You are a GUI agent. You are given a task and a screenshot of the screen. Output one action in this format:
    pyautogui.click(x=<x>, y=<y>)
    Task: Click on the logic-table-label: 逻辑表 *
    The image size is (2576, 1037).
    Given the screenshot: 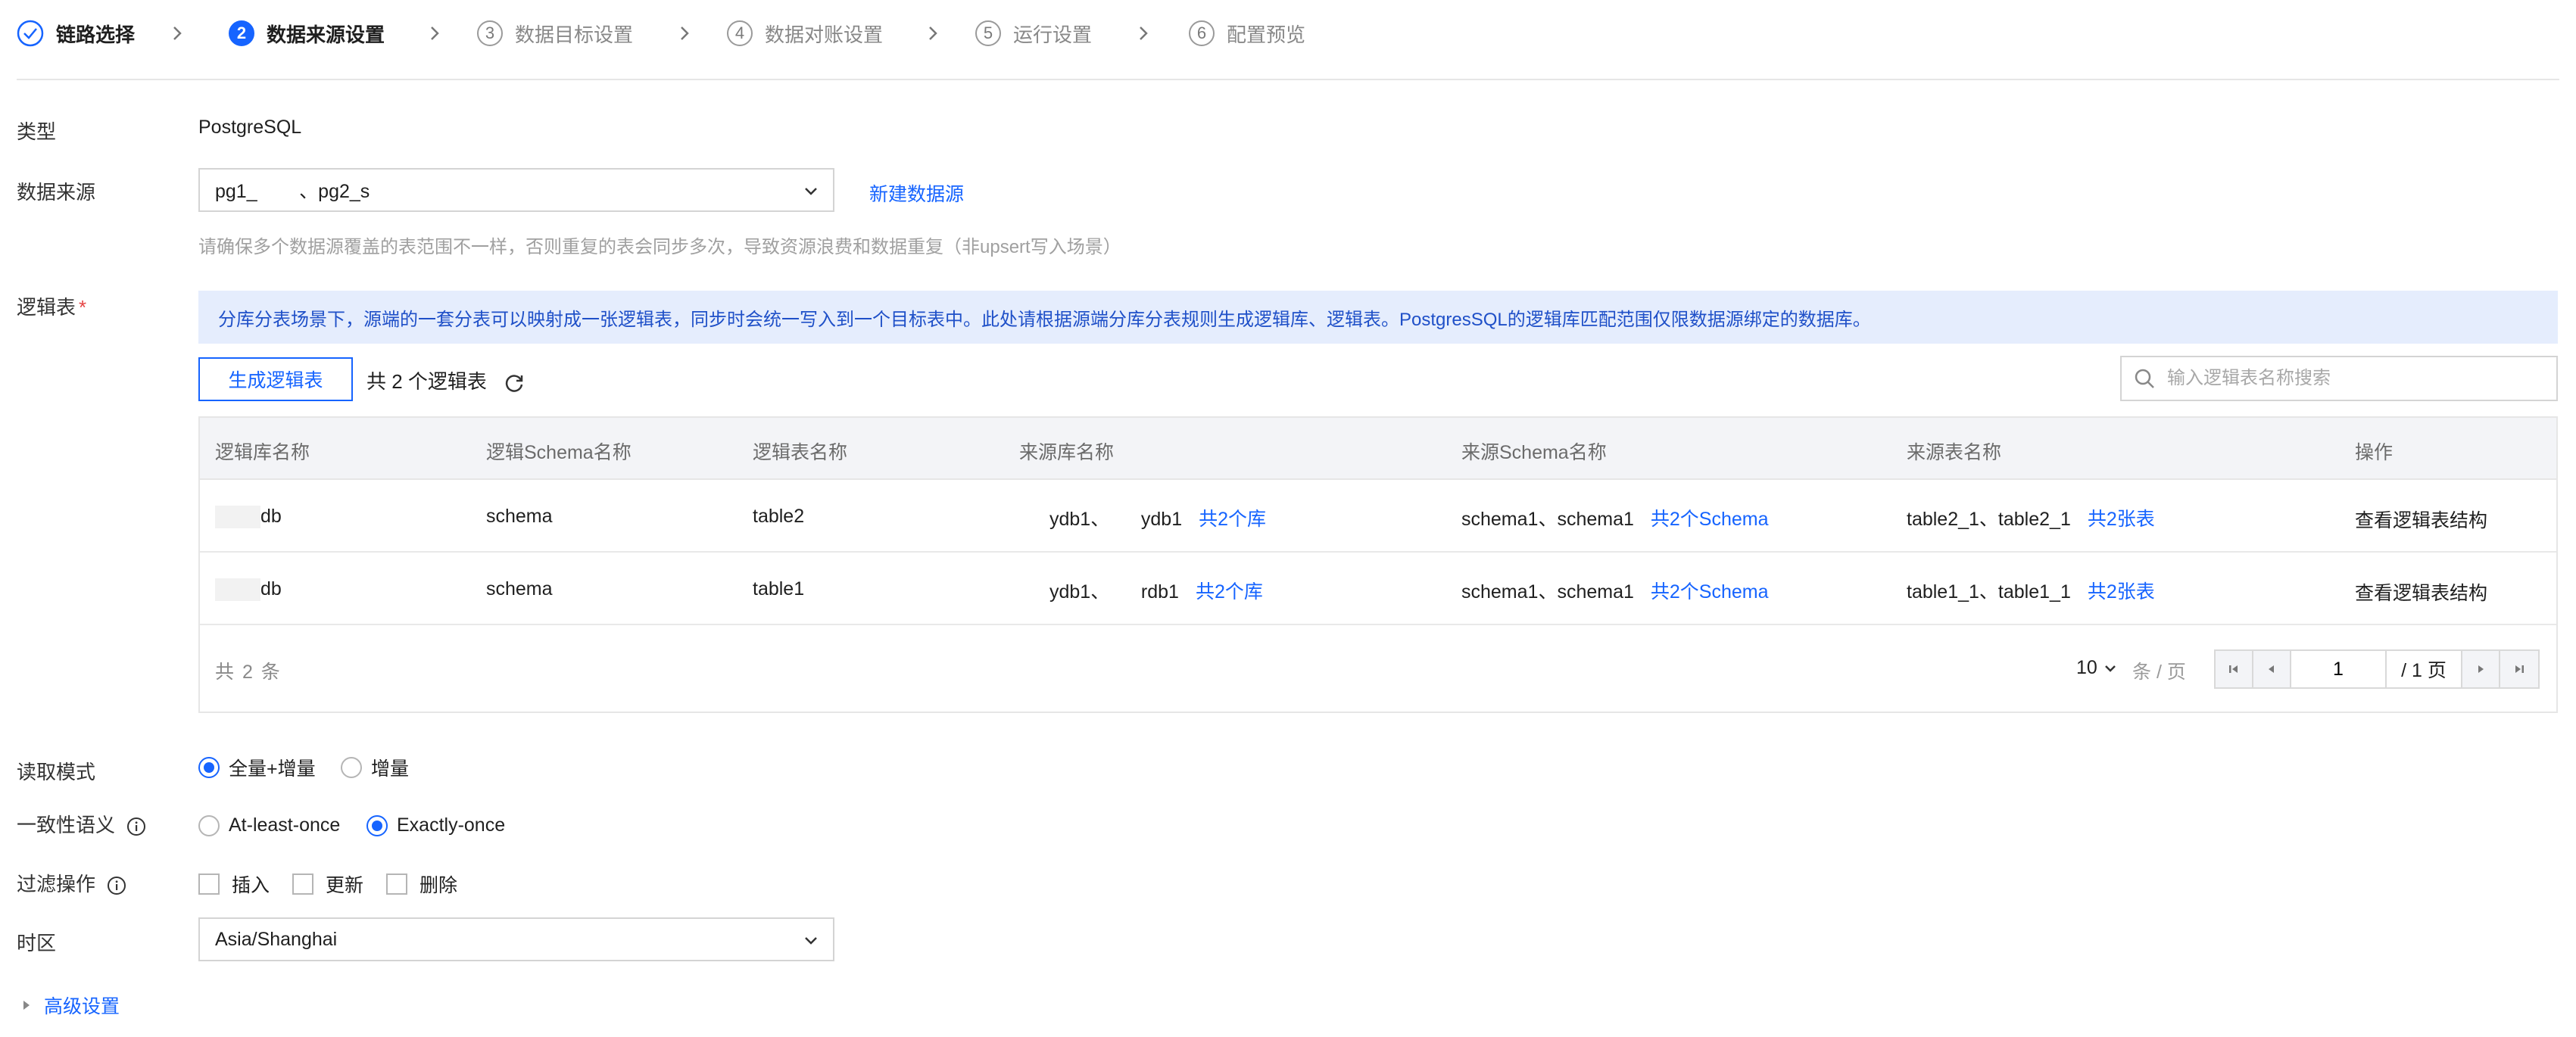 What is the action you would take?
    pyautogui.click(x=51, y=306)
    